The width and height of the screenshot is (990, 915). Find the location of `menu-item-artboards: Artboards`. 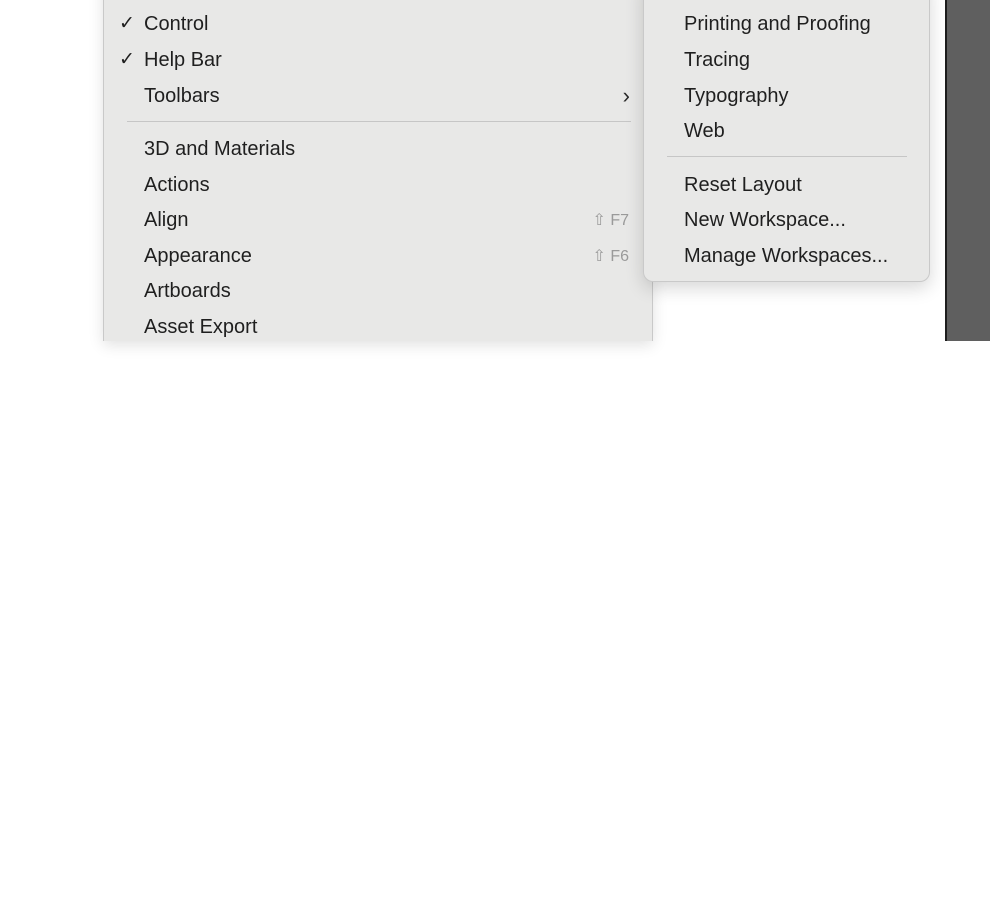

menu-item-artboards: Artboards is located at coordinates (379, 291).